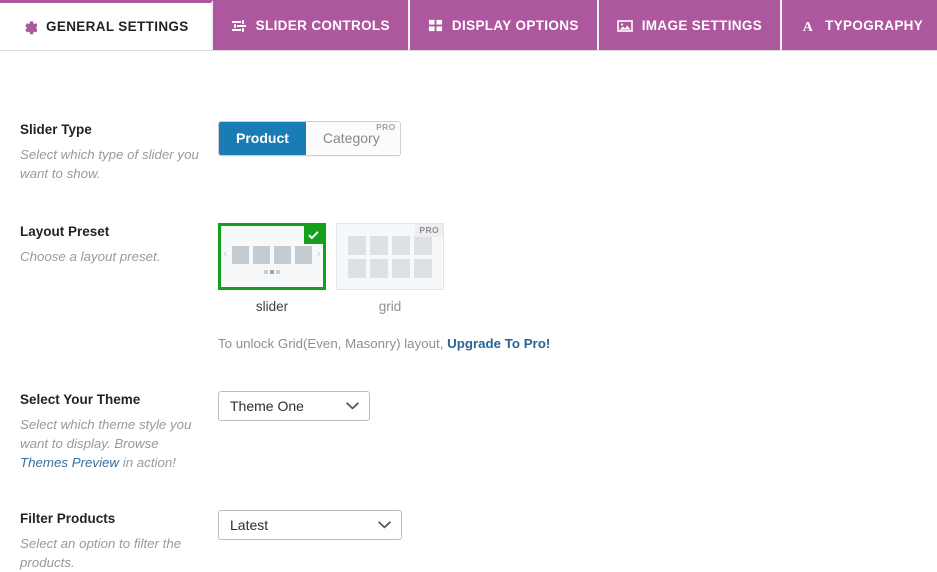 Image resolution: width=937 pixels, height=572 pixels. I want to click on slider-preview-dots, so click(272, 272).